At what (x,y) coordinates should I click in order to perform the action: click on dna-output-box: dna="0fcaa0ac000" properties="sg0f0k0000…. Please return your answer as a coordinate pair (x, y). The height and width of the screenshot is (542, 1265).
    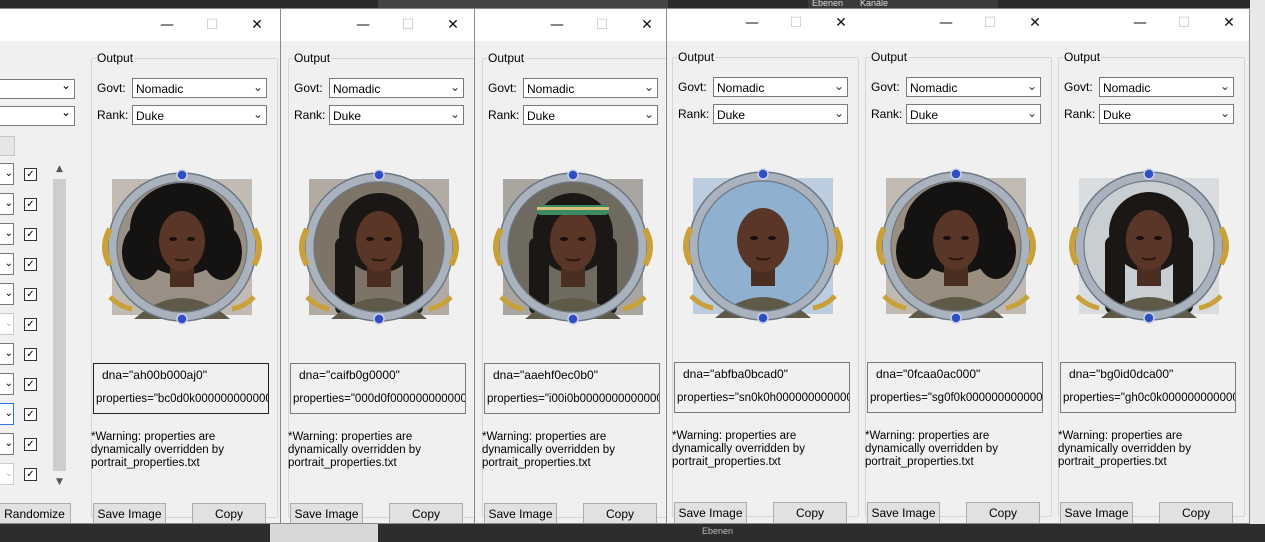
    Looking at the image, I should click on (955, 387).